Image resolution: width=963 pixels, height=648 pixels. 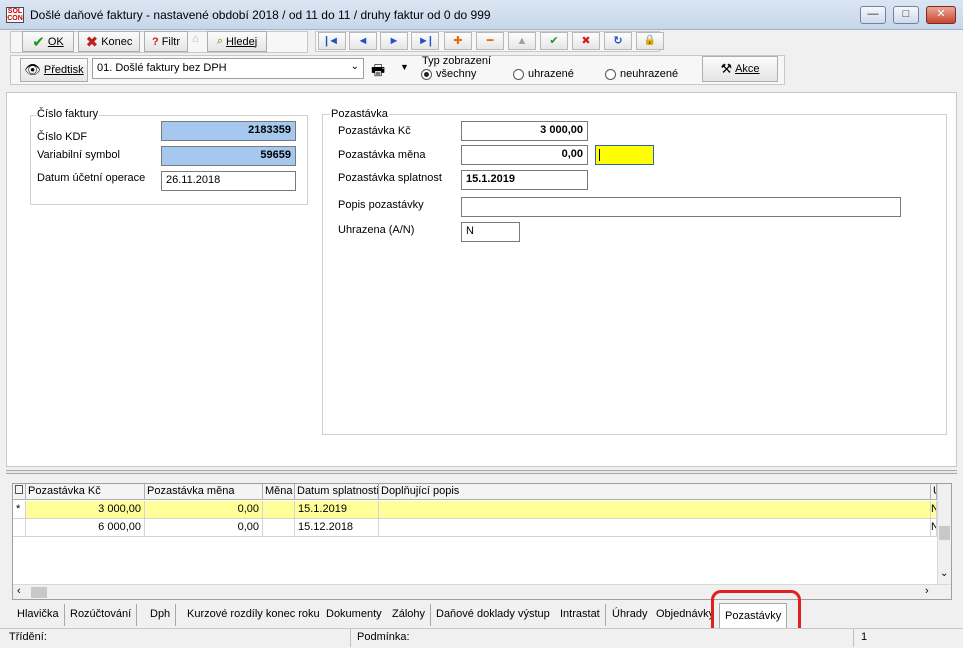 I want to click on cancel-edit-button: ✖, so click(x=586, y=41).